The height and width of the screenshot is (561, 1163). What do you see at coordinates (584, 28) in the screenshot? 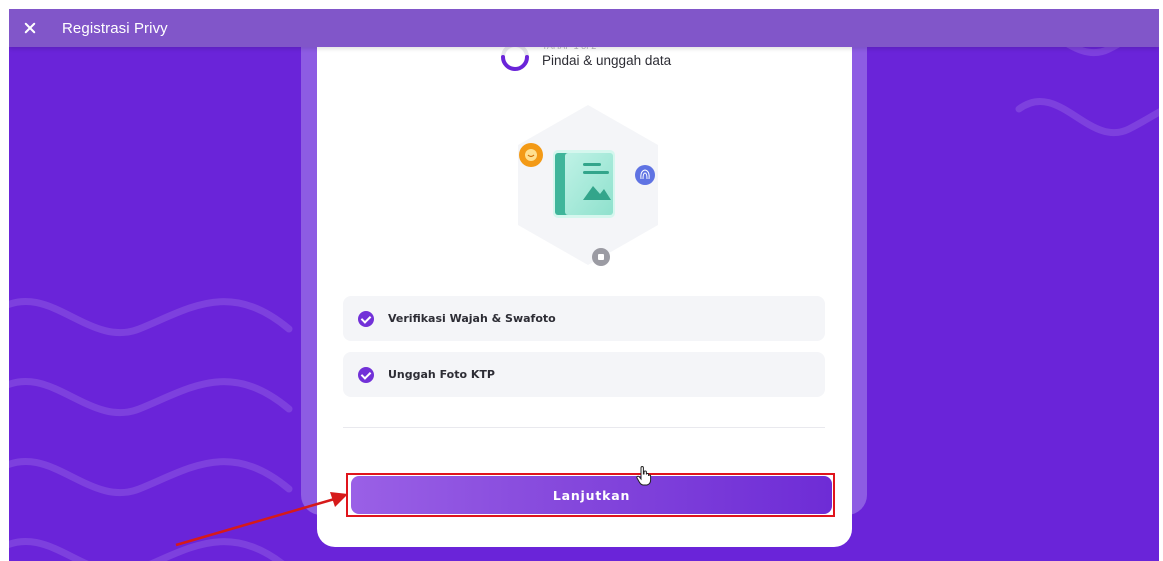
I see `title-bar: Registrasi Privy` at bounding box center [584, 28].